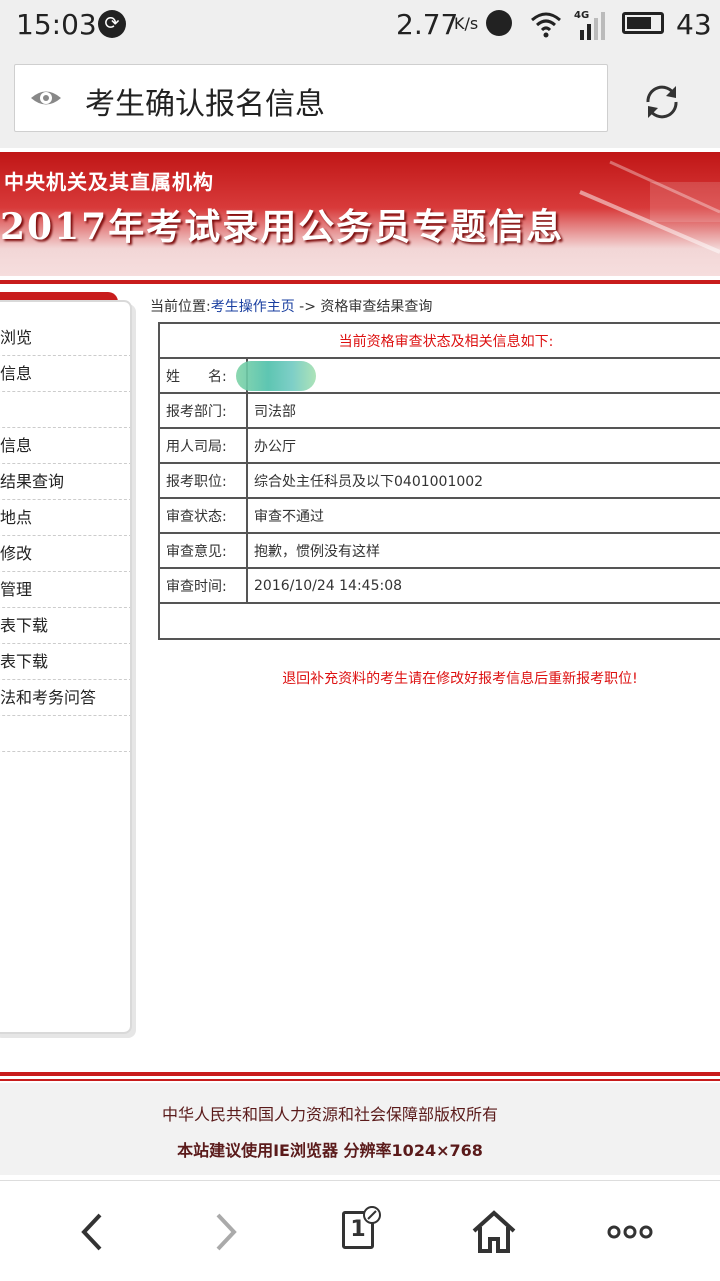 This screenshot has width=720, height=1281. I want to click on tab-edit-icon, so click(372, 1215).